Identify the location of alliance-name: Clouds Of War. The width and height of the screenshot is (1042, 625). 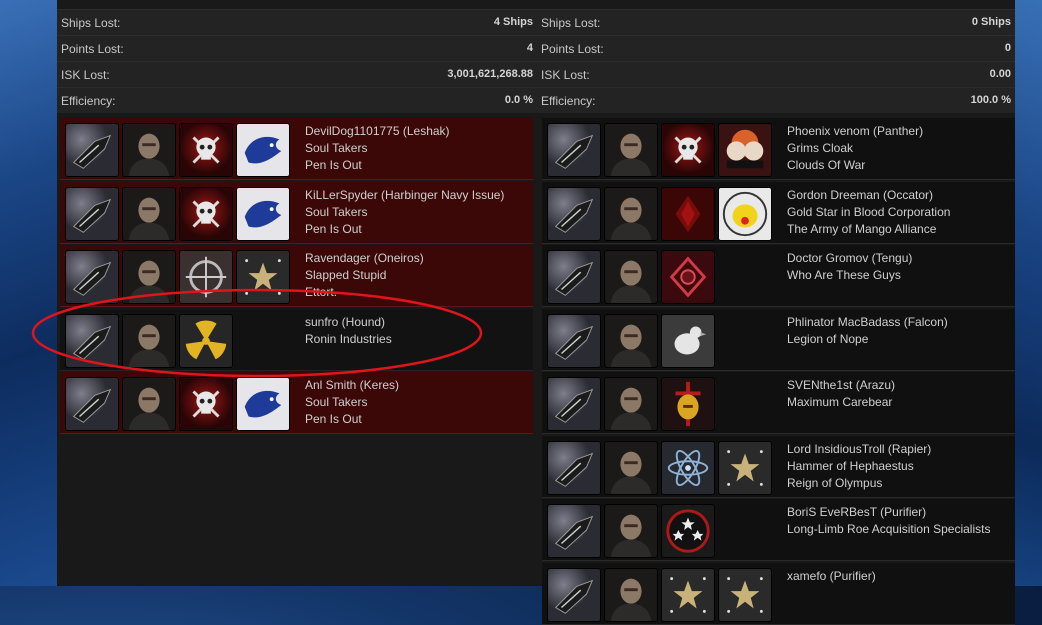
(855, 165).